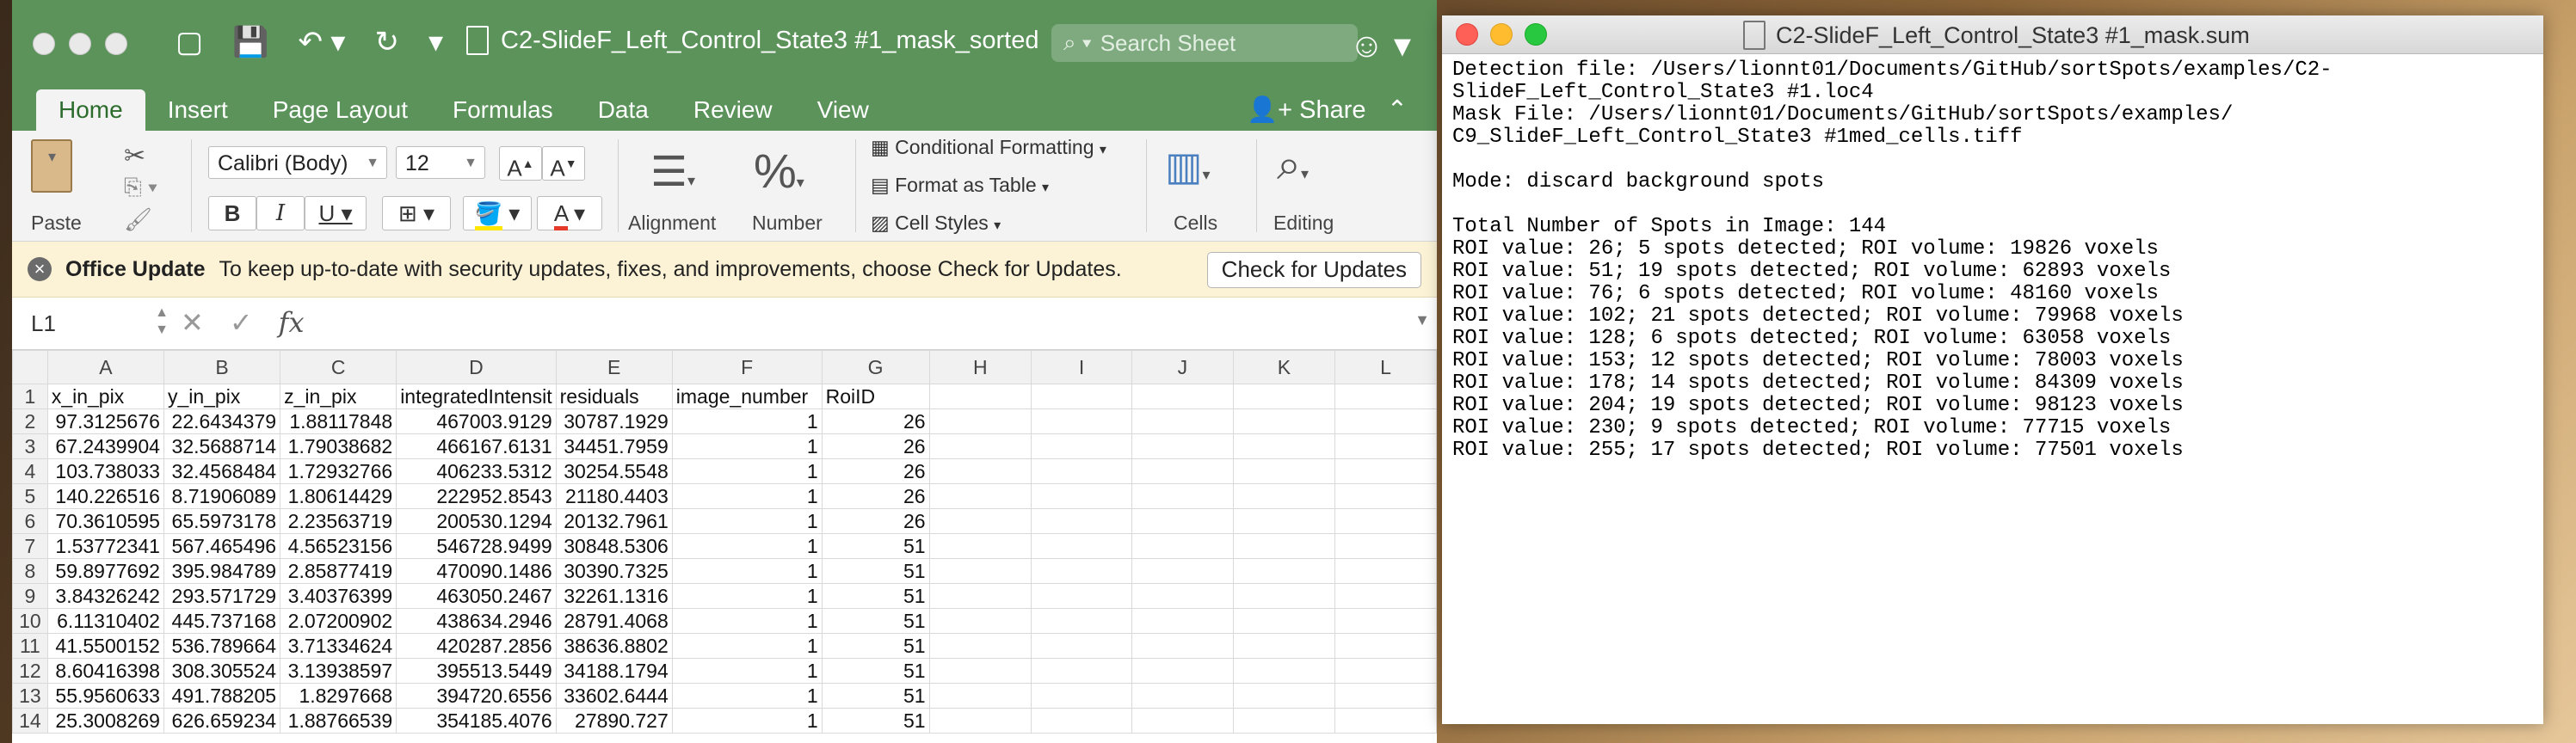 Image resolution: width=2576 pixels, height=743 pixels. What do you see at coordinates (339, 646) in the screenshot?
I see `table-cell: 3.71334624` at bounding box center [339, 646].